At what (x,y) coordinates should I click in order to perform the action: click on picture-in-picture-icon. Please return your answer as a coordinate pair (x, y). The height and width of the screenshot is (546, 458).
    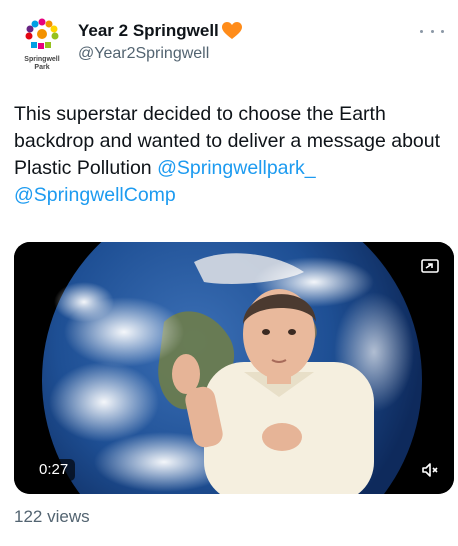
    Looking at the image, I should click on (430, 266).